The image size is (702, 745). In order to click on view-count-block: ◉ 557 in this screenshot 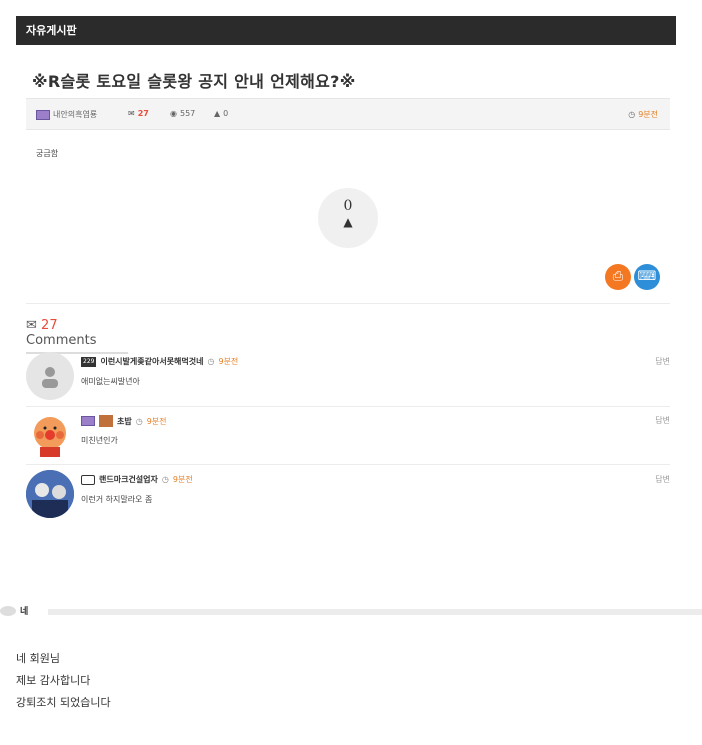, I will do `click(182, 113)`.